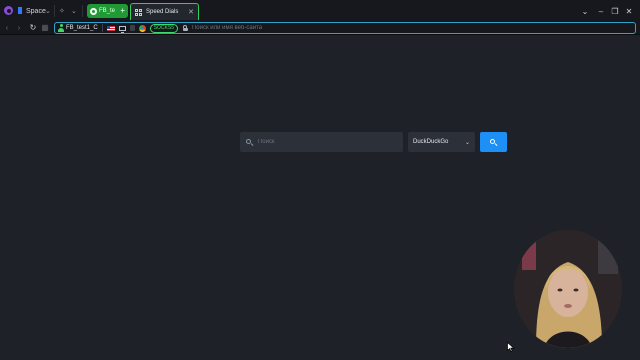 The height and width of the screenshot is (360, 640). I want to click on tab-speed-dials: Speed Dials ✕, so click(164, 11).